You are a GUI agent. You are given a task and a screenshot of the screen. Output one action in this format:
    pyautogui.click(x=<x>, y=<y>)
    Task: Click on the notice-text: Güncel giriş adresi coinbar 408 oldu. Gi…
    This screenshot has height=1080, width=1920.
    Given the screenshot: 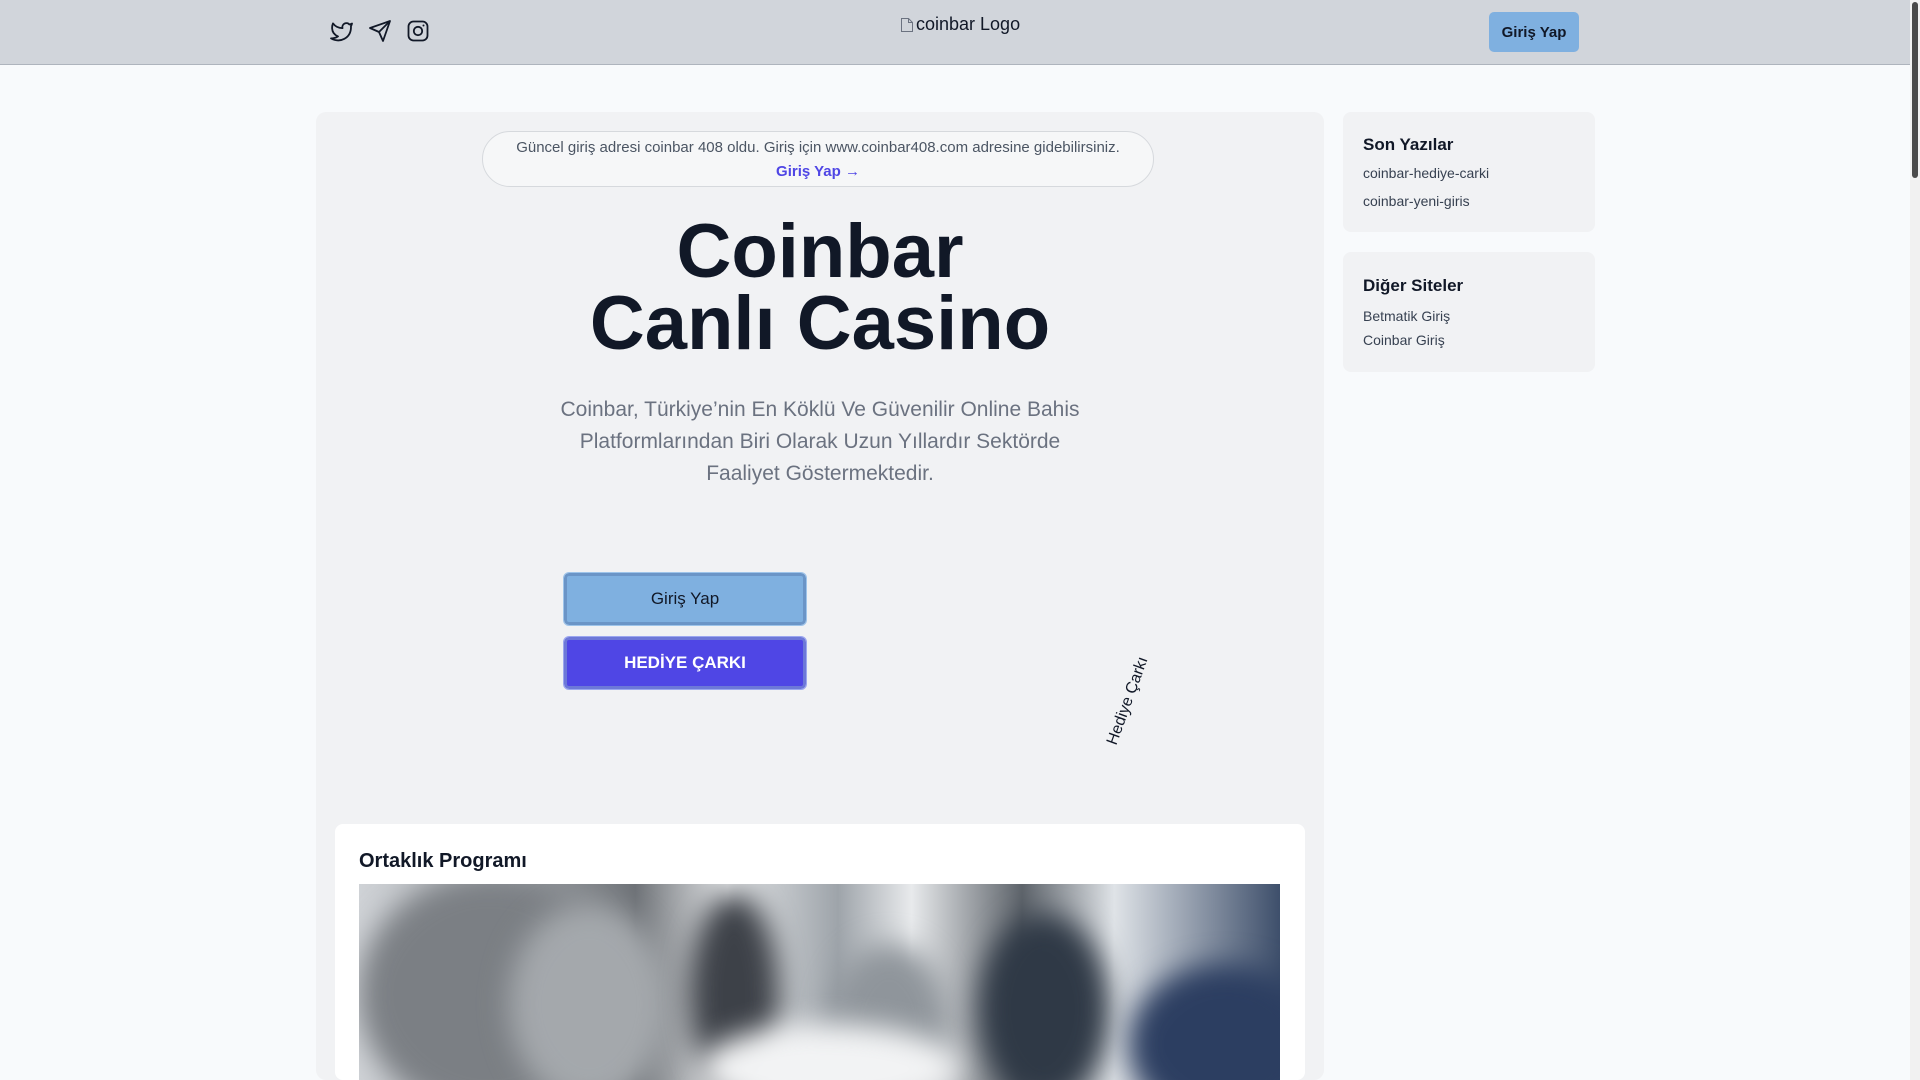 What is the action you would take?
    pyautogui.click(x=818, y=147)
    